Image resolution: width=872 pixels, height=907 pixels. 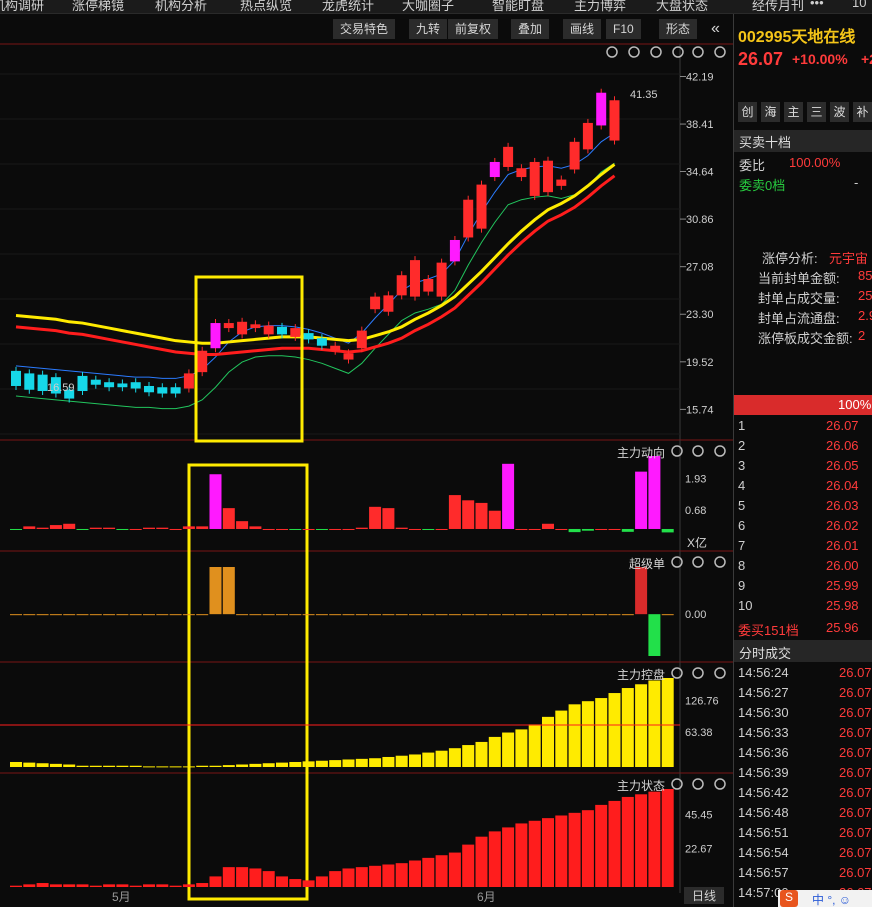 What do you see at coordinates (720, 451) in the screenshot?
I see `close-icon` at bounding box center [720, 451].